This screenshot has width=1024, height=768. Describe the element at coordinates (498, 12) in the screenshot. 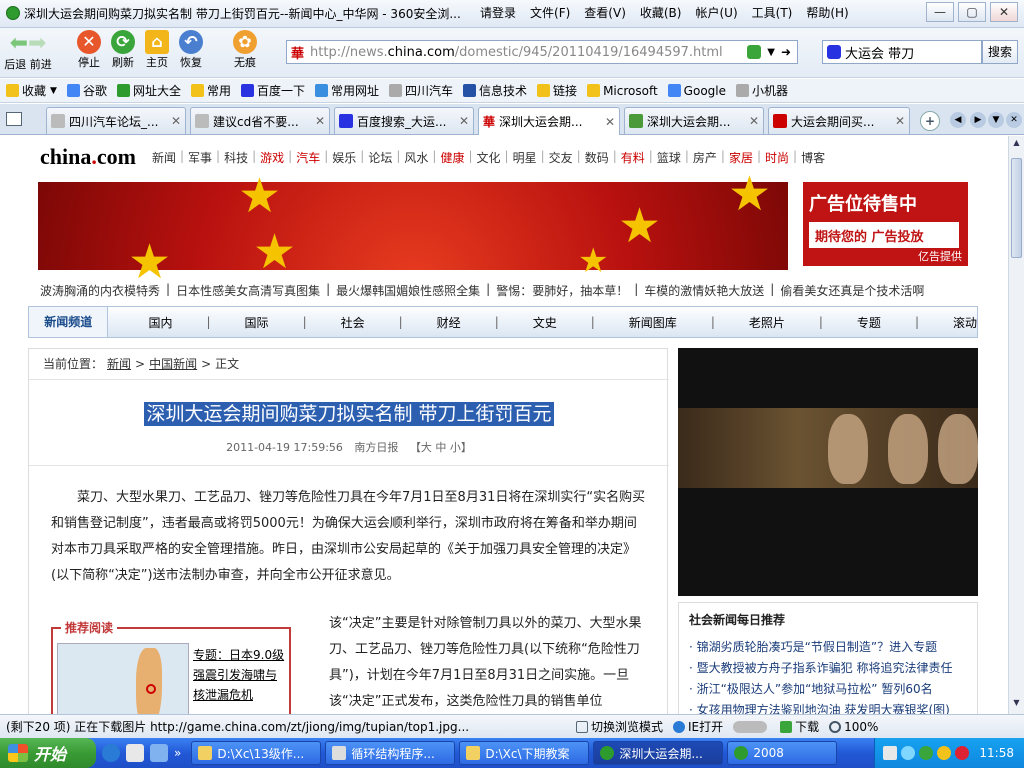

I see `menu-login: 请登录` at that location.